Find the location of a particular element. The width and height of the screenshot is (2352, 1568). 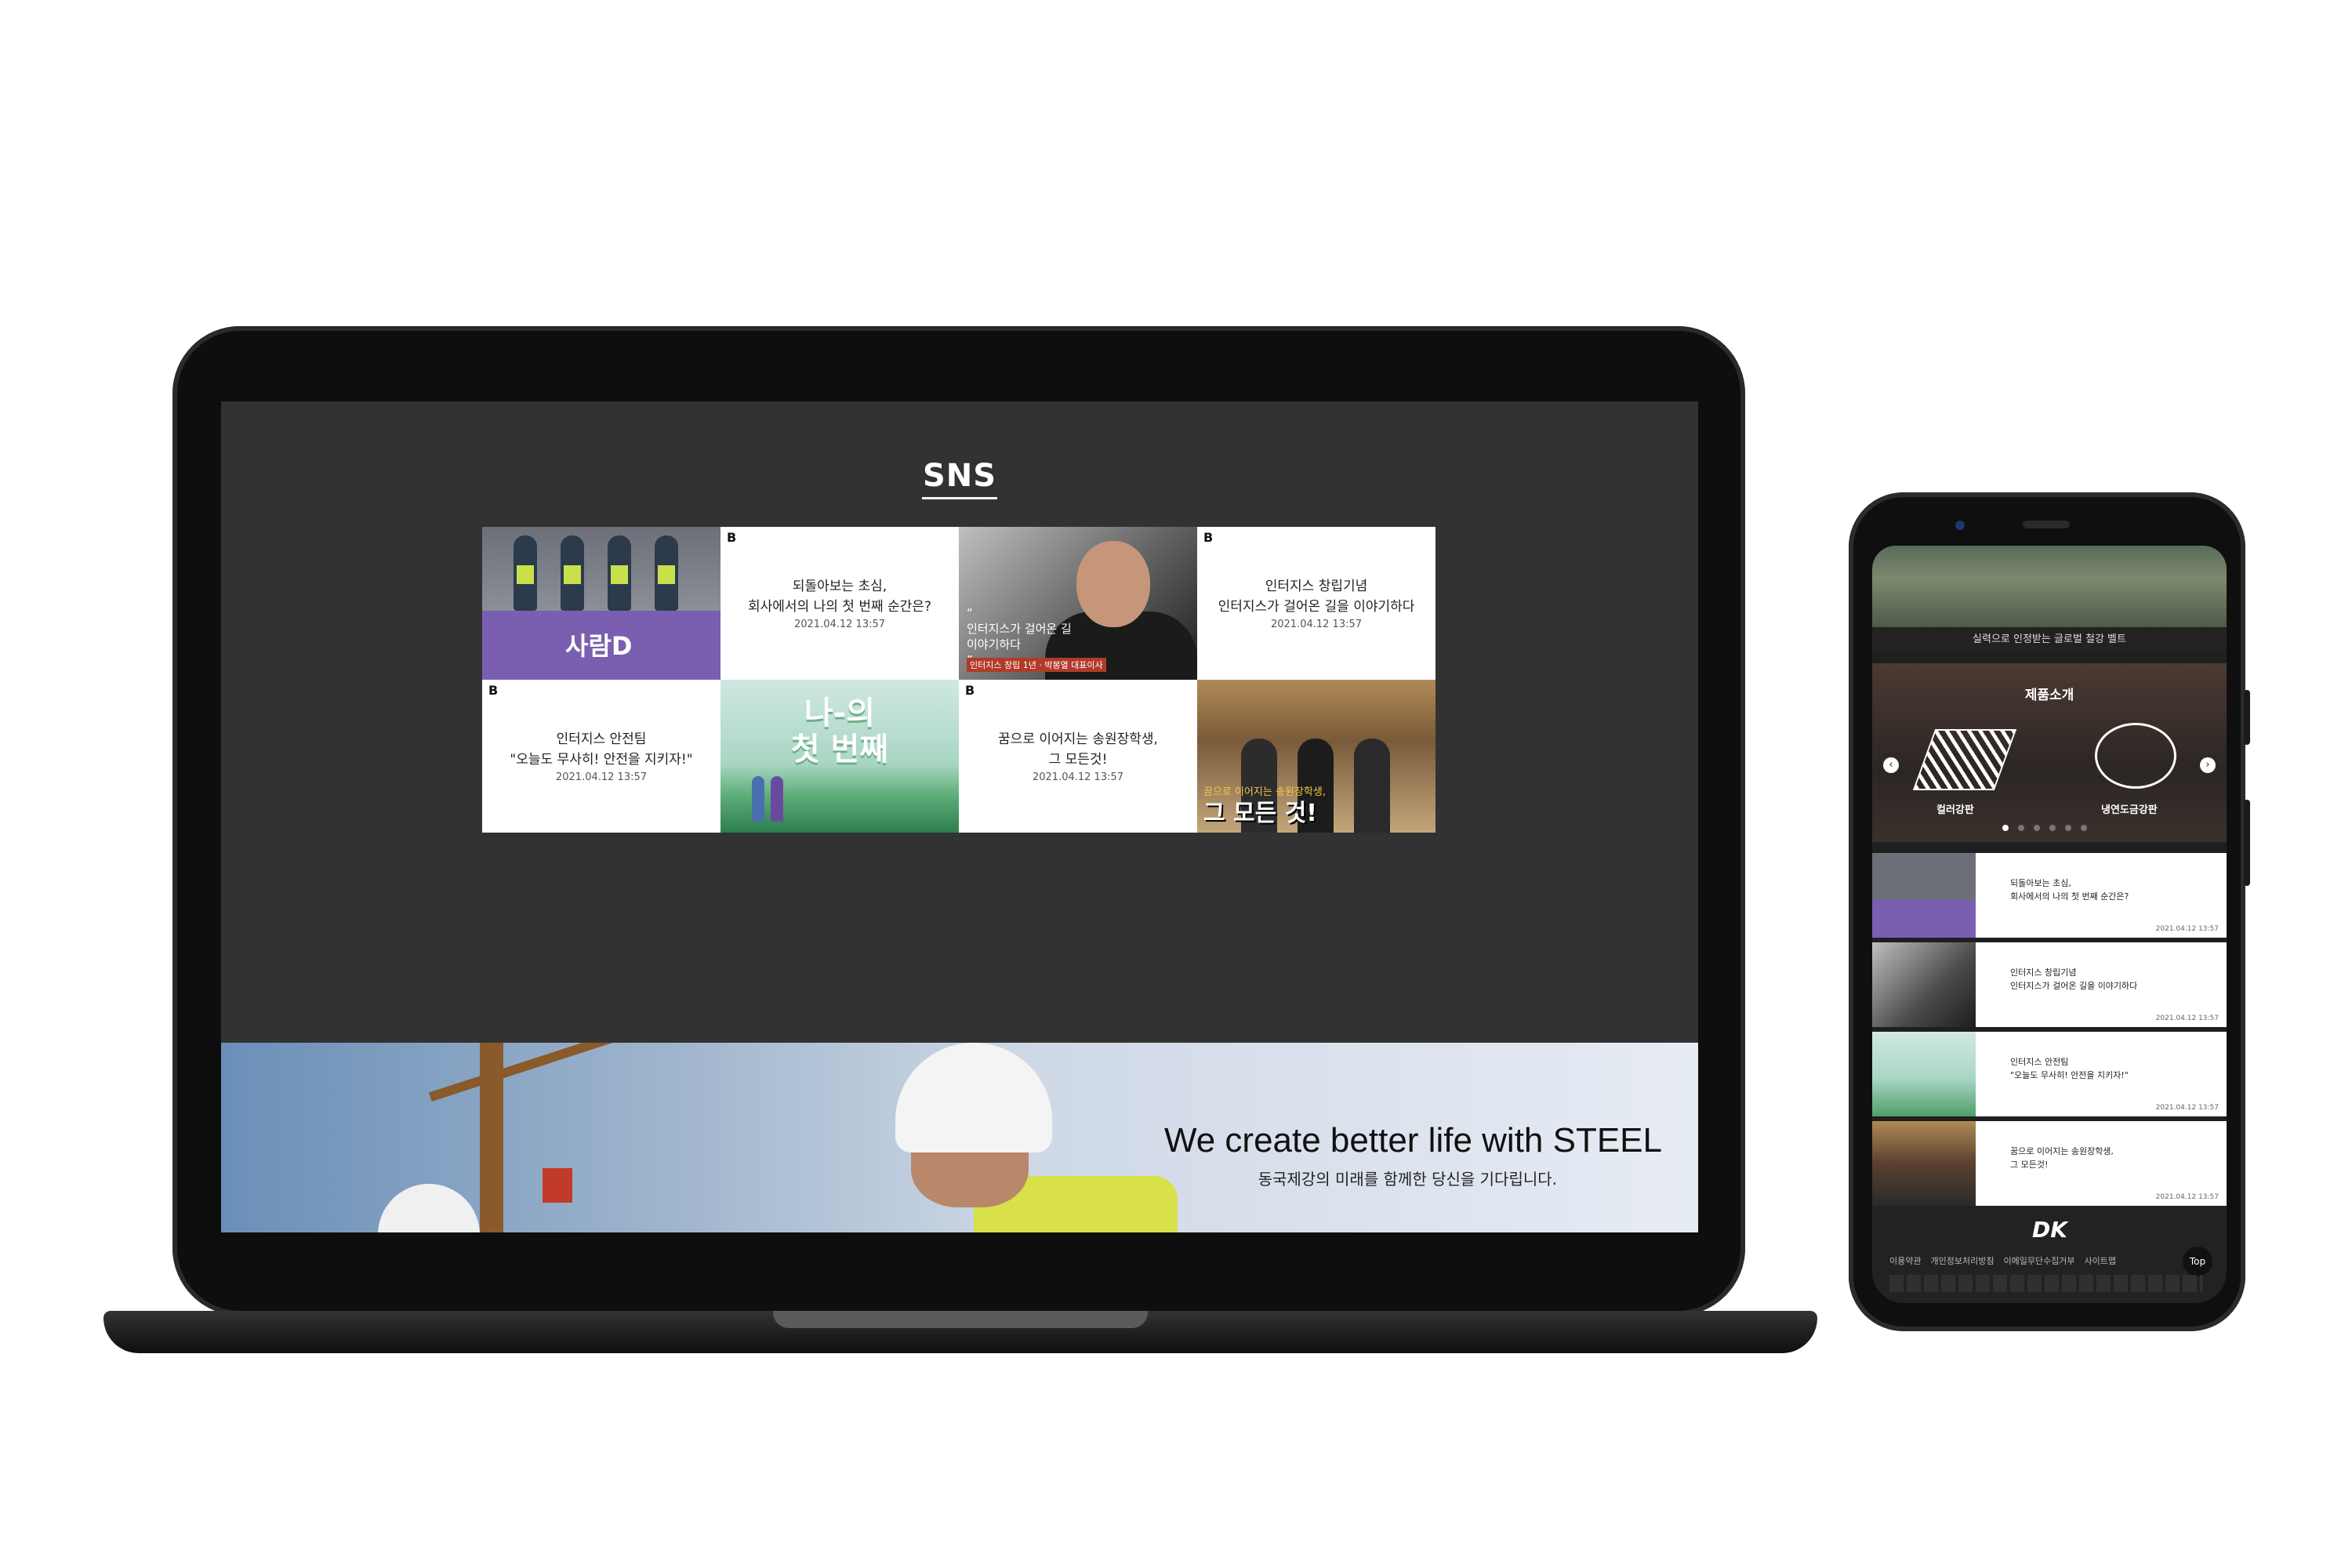

post-headline: 인터지스 안전팀 "오늘도 무사히! 안전을 지키자!" is located at coordinates (601, 749).